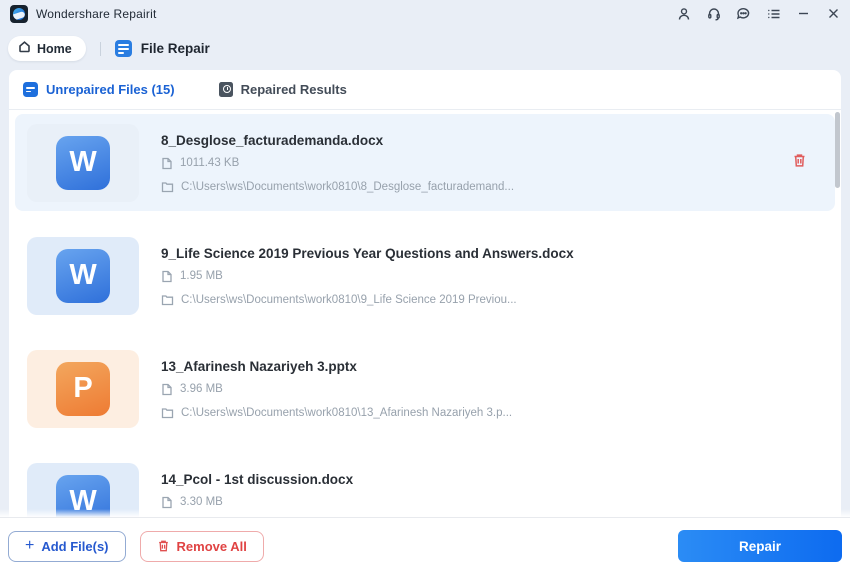 The height and width of the screenshot is (574, 850). Describe the element at coordinates (30, 545) in the screenshot. I see `plus-icon: +` at that location.